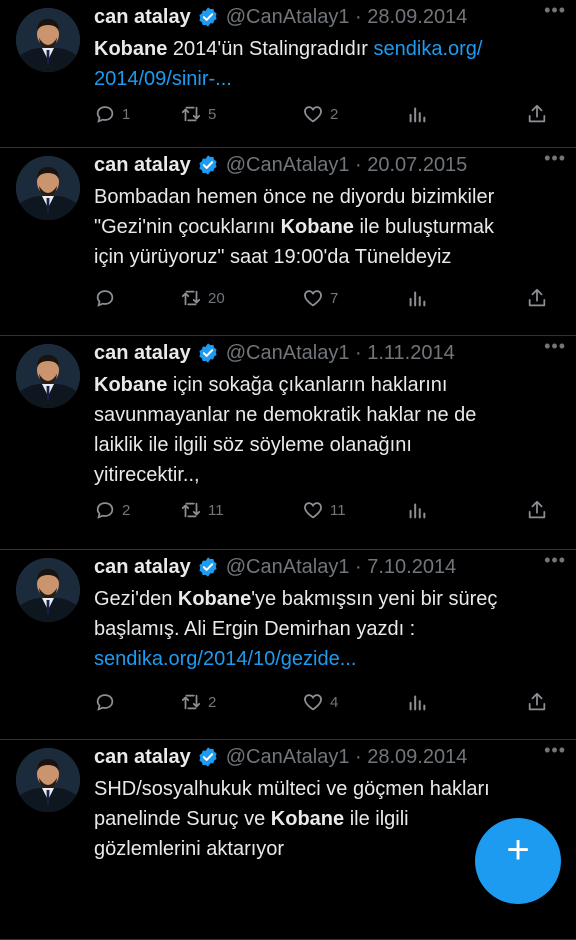 This screenshot has height=940, width=576. What do you see at coordinates (212, 702) in the screenshot?
I see `retweets-count: 2` at bounding box center [212, 702].